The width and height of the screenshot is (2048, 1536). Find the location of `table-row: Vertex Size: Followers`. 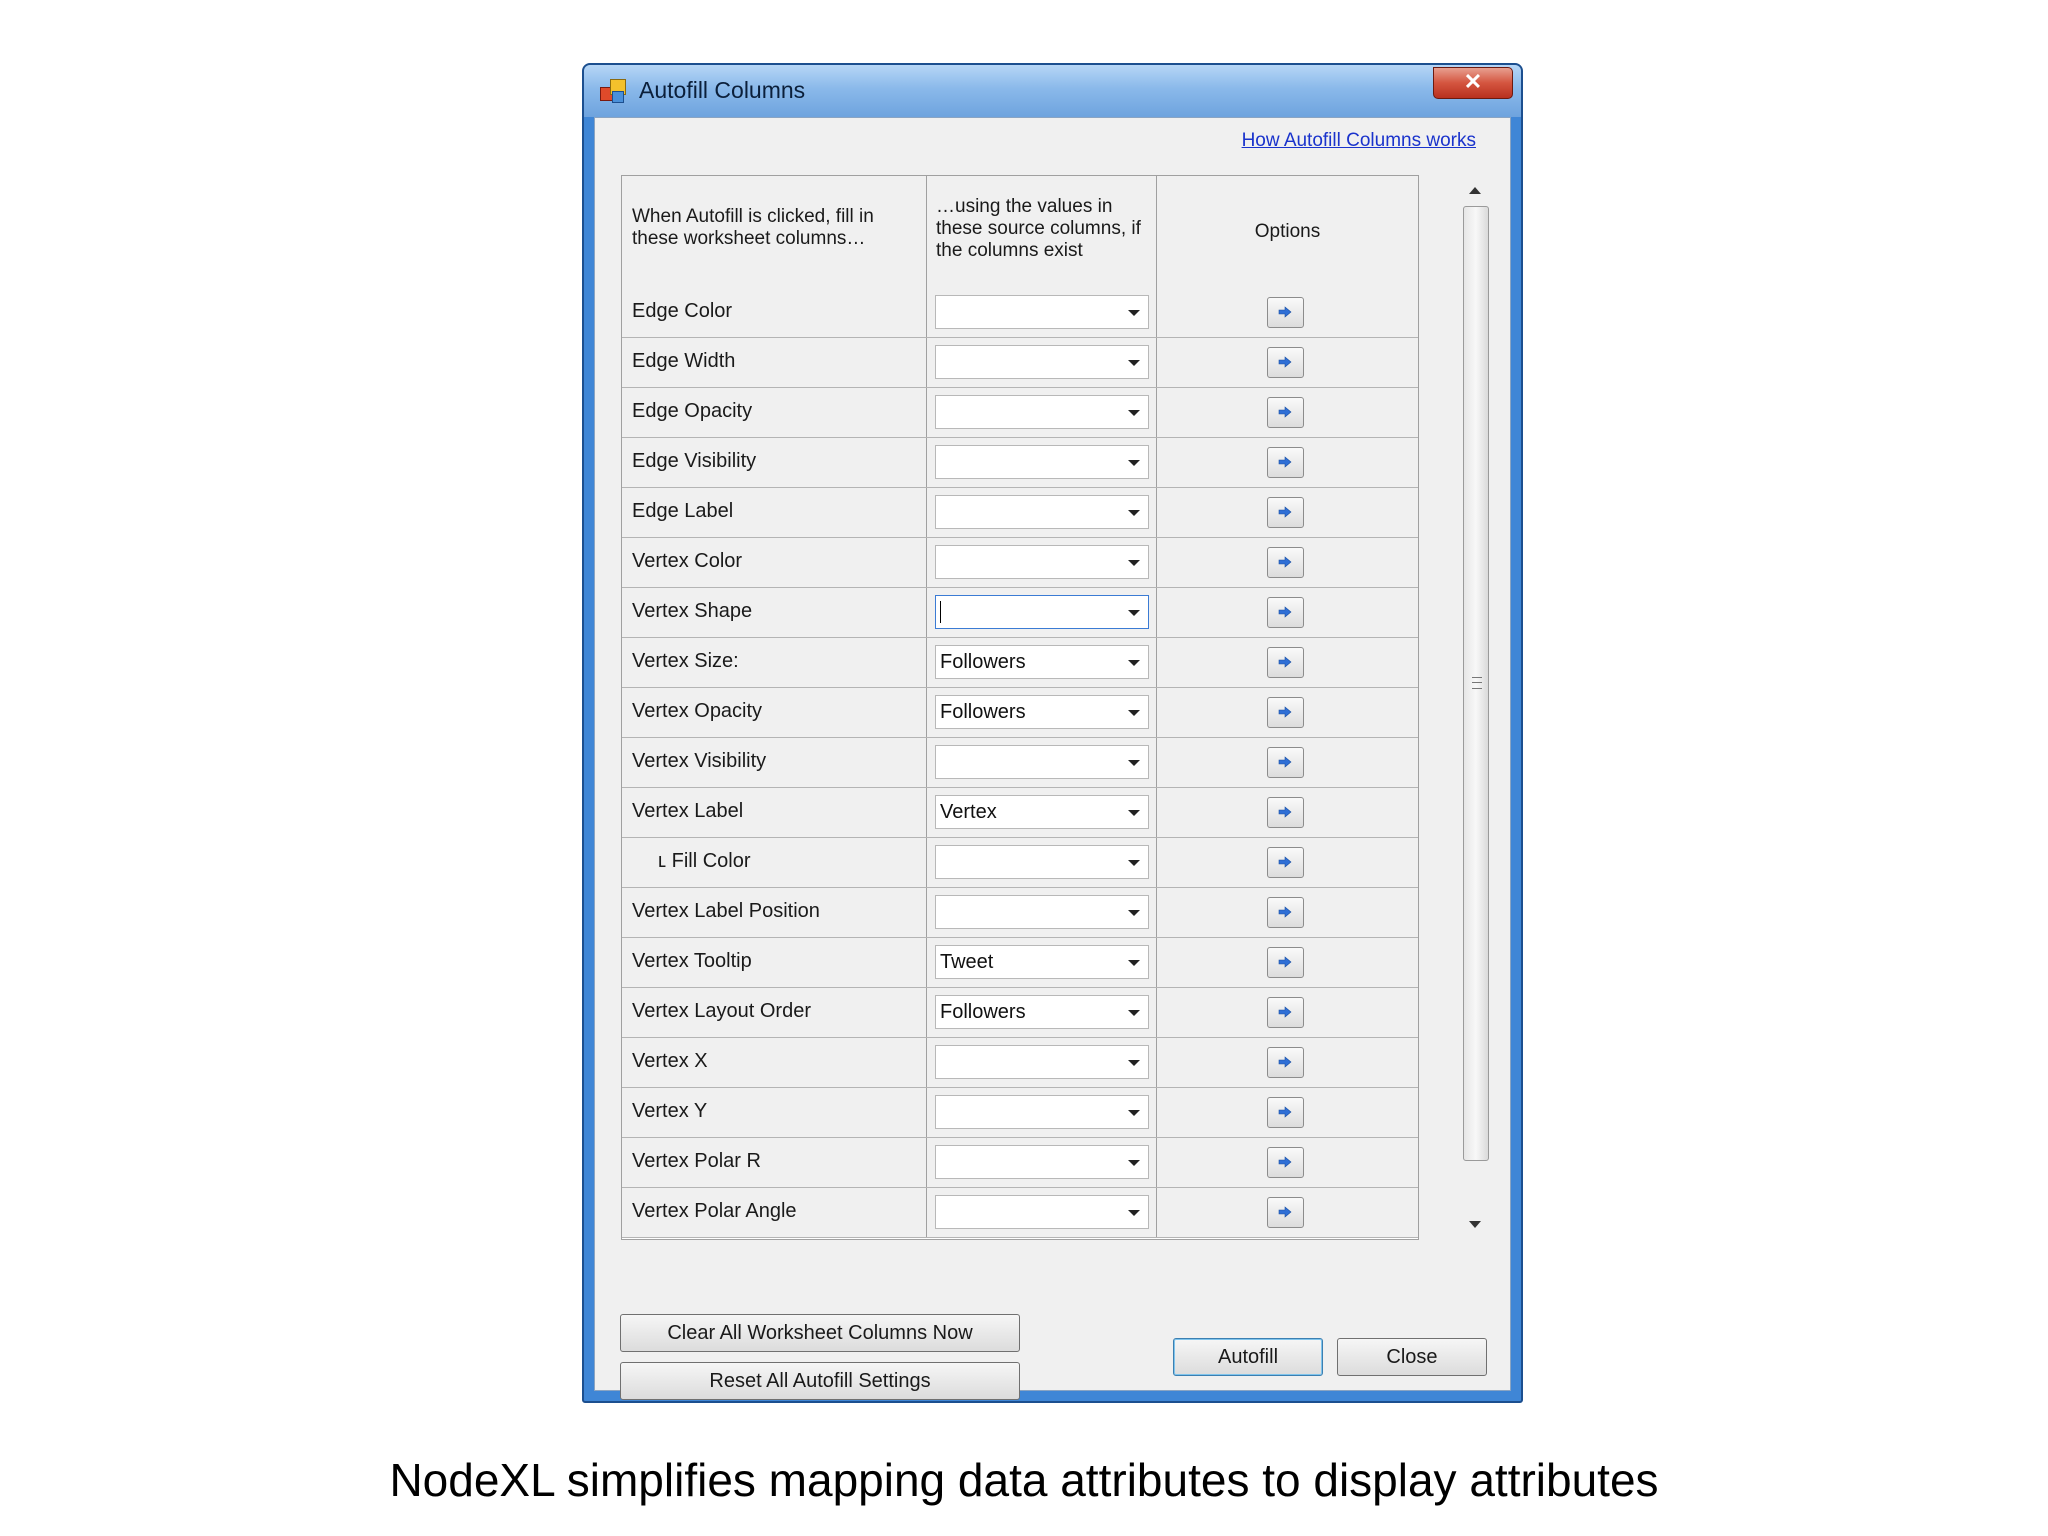

table-row: Vertex Size: Followers is located at coordinates (1020, 663).